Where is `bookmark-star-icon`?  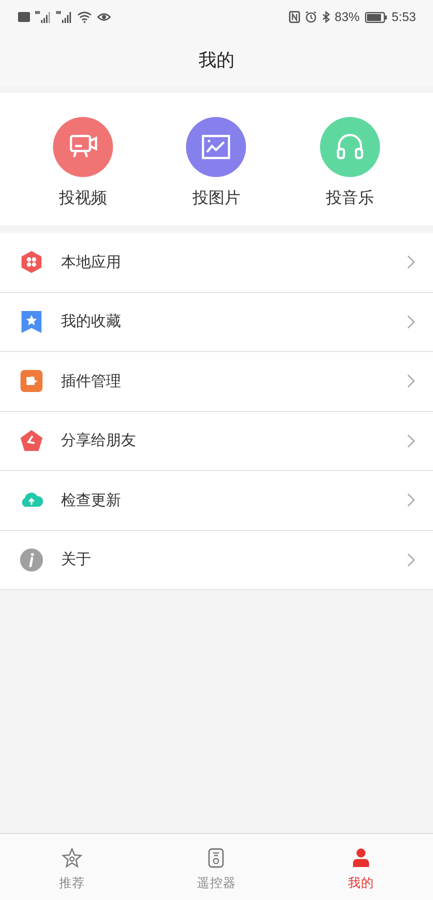
bookmark-star-icon is located at coordinates (31, 322).